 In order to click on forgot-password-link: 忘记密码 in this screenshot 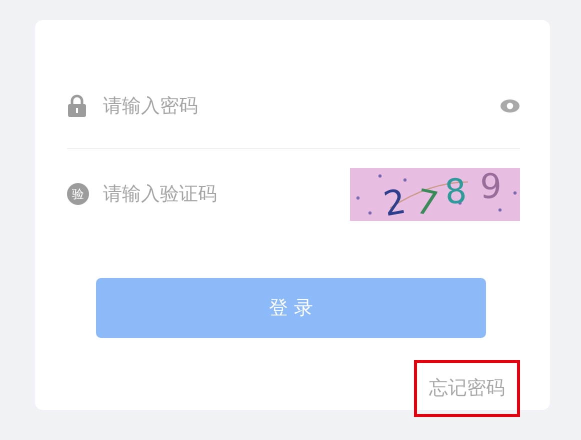, I will do `click(467, 388)`.